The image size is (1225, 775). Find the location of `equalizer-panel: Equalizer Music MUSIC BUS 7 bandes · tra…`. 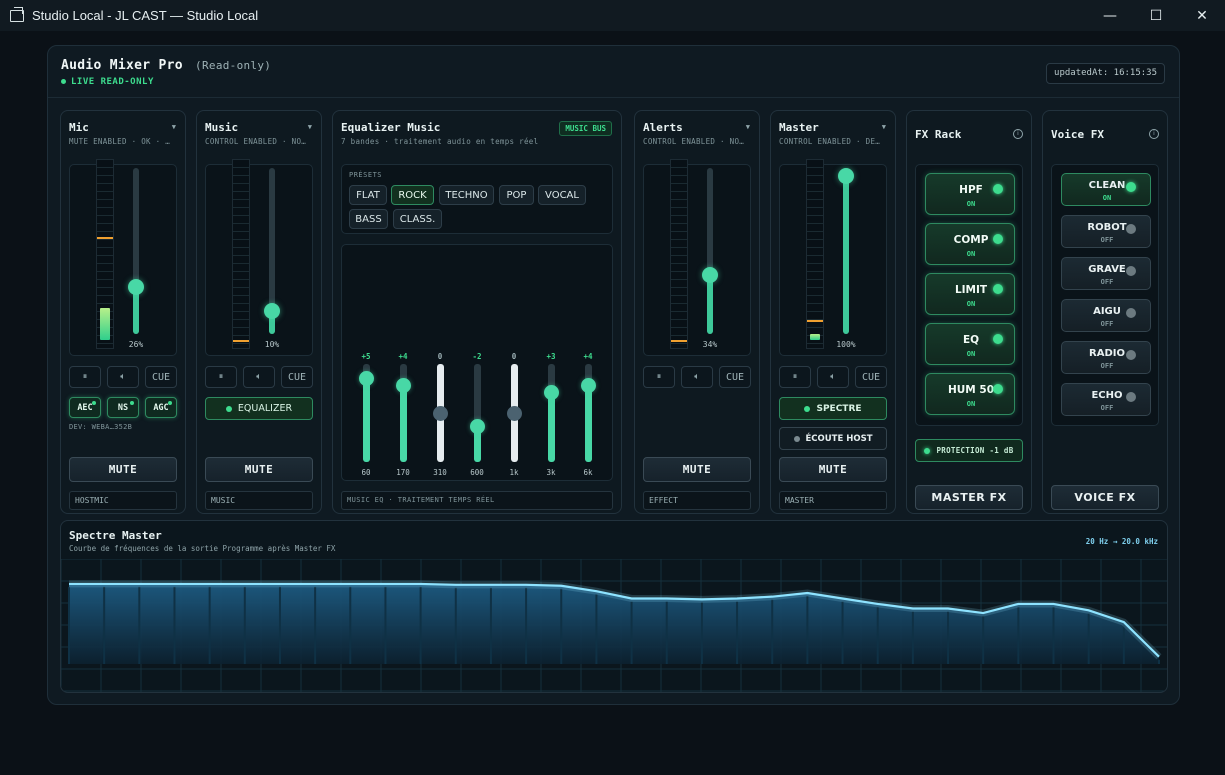

equalizer-panel: Equalizer Music MUSIC BUS 7 bandes · tra… is located at coordinates (477, 312).